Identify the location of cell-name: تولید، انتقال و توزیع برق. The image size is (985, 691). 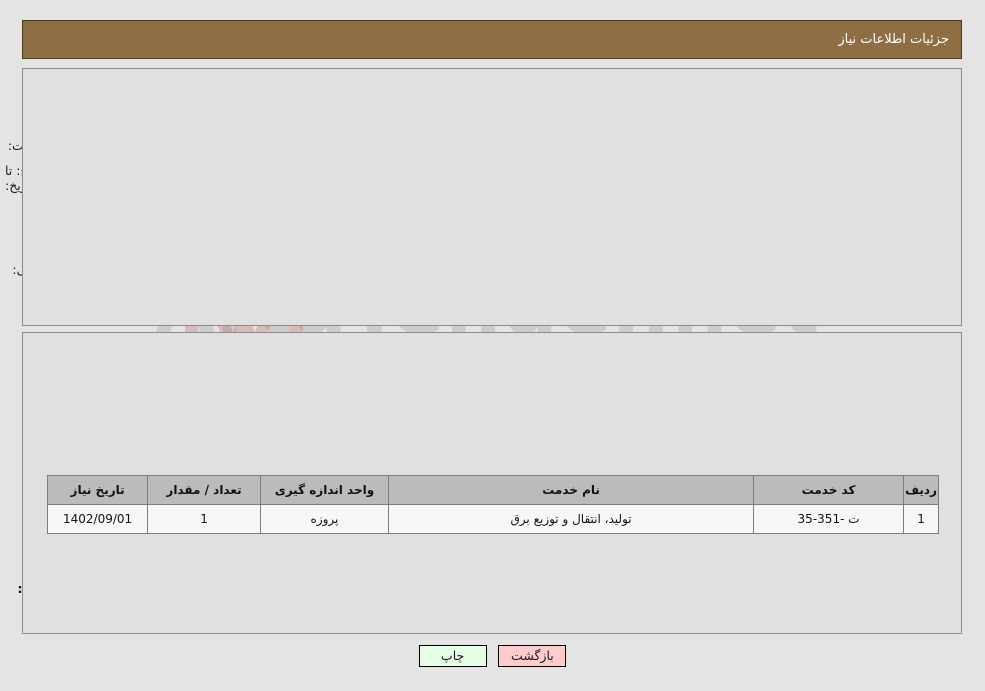
(571, 519).